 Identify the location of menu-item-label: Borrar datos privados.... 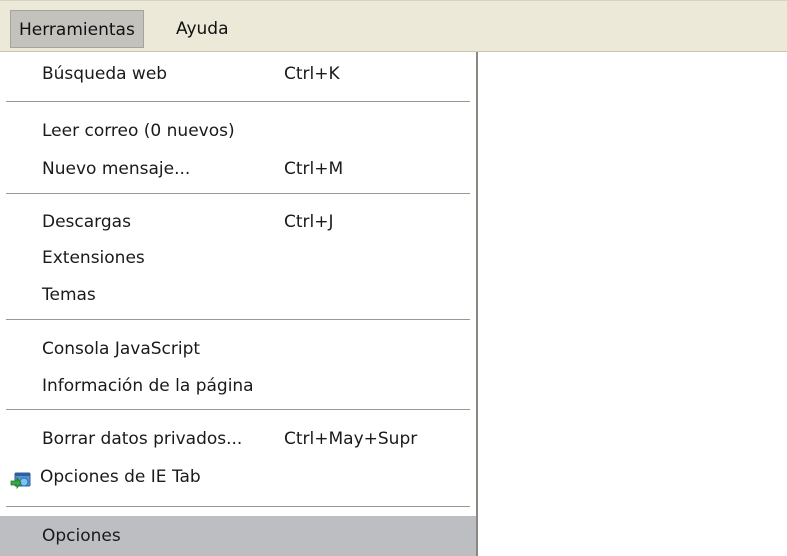
(142, 439).